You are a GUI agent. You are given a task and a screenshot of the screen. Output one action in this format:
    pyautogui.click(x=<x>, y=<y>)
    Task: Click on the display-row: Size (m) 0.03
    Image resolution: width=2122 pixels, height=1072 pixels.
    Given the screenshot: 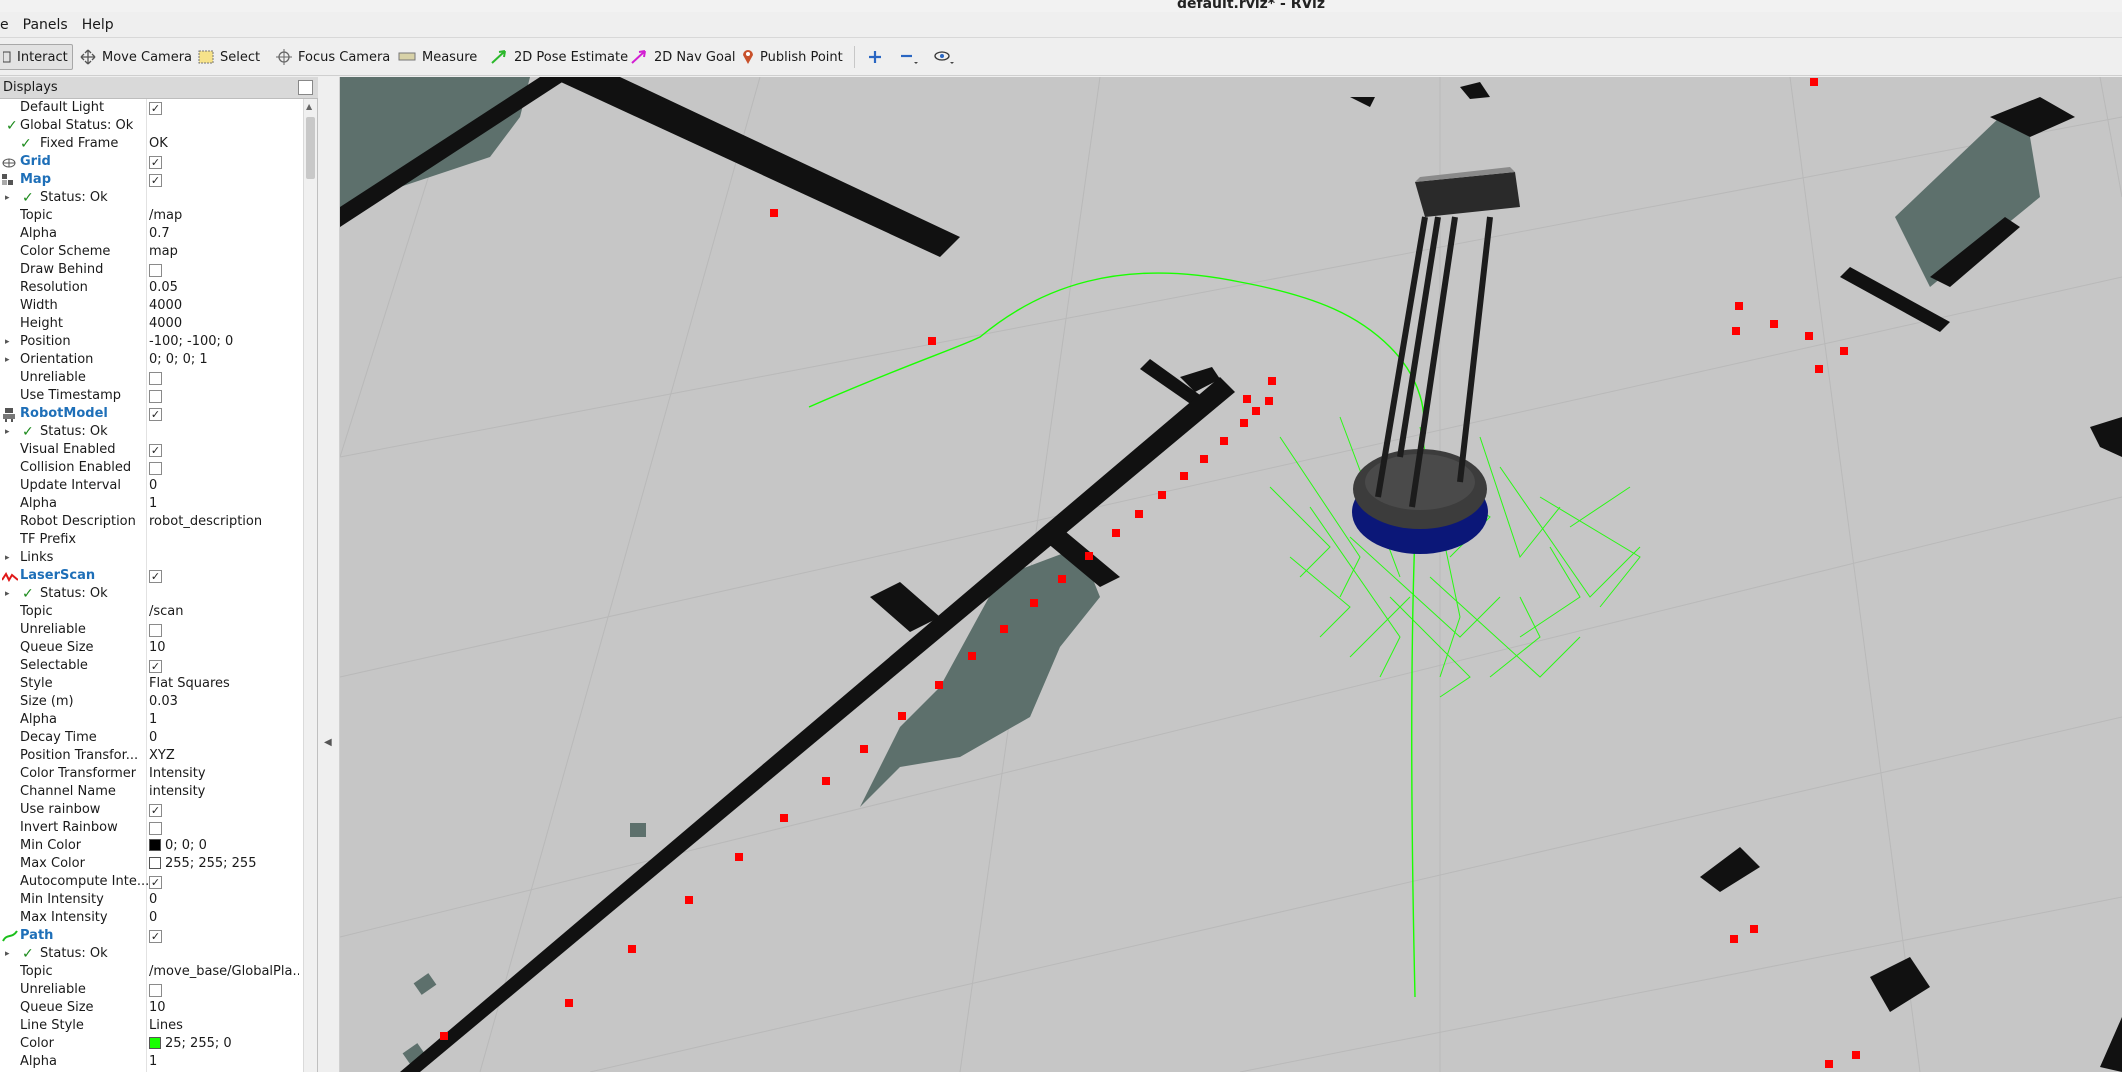 What is the action you would take?
    pyautogui.click(x=151, y=702)
    